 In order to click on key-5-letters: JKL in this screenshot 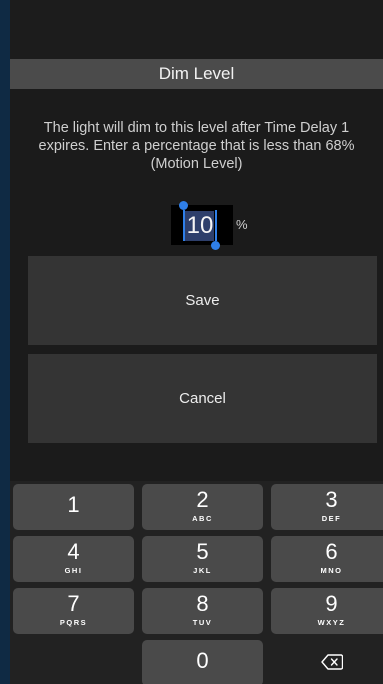, I will do `click(202, 570)`.